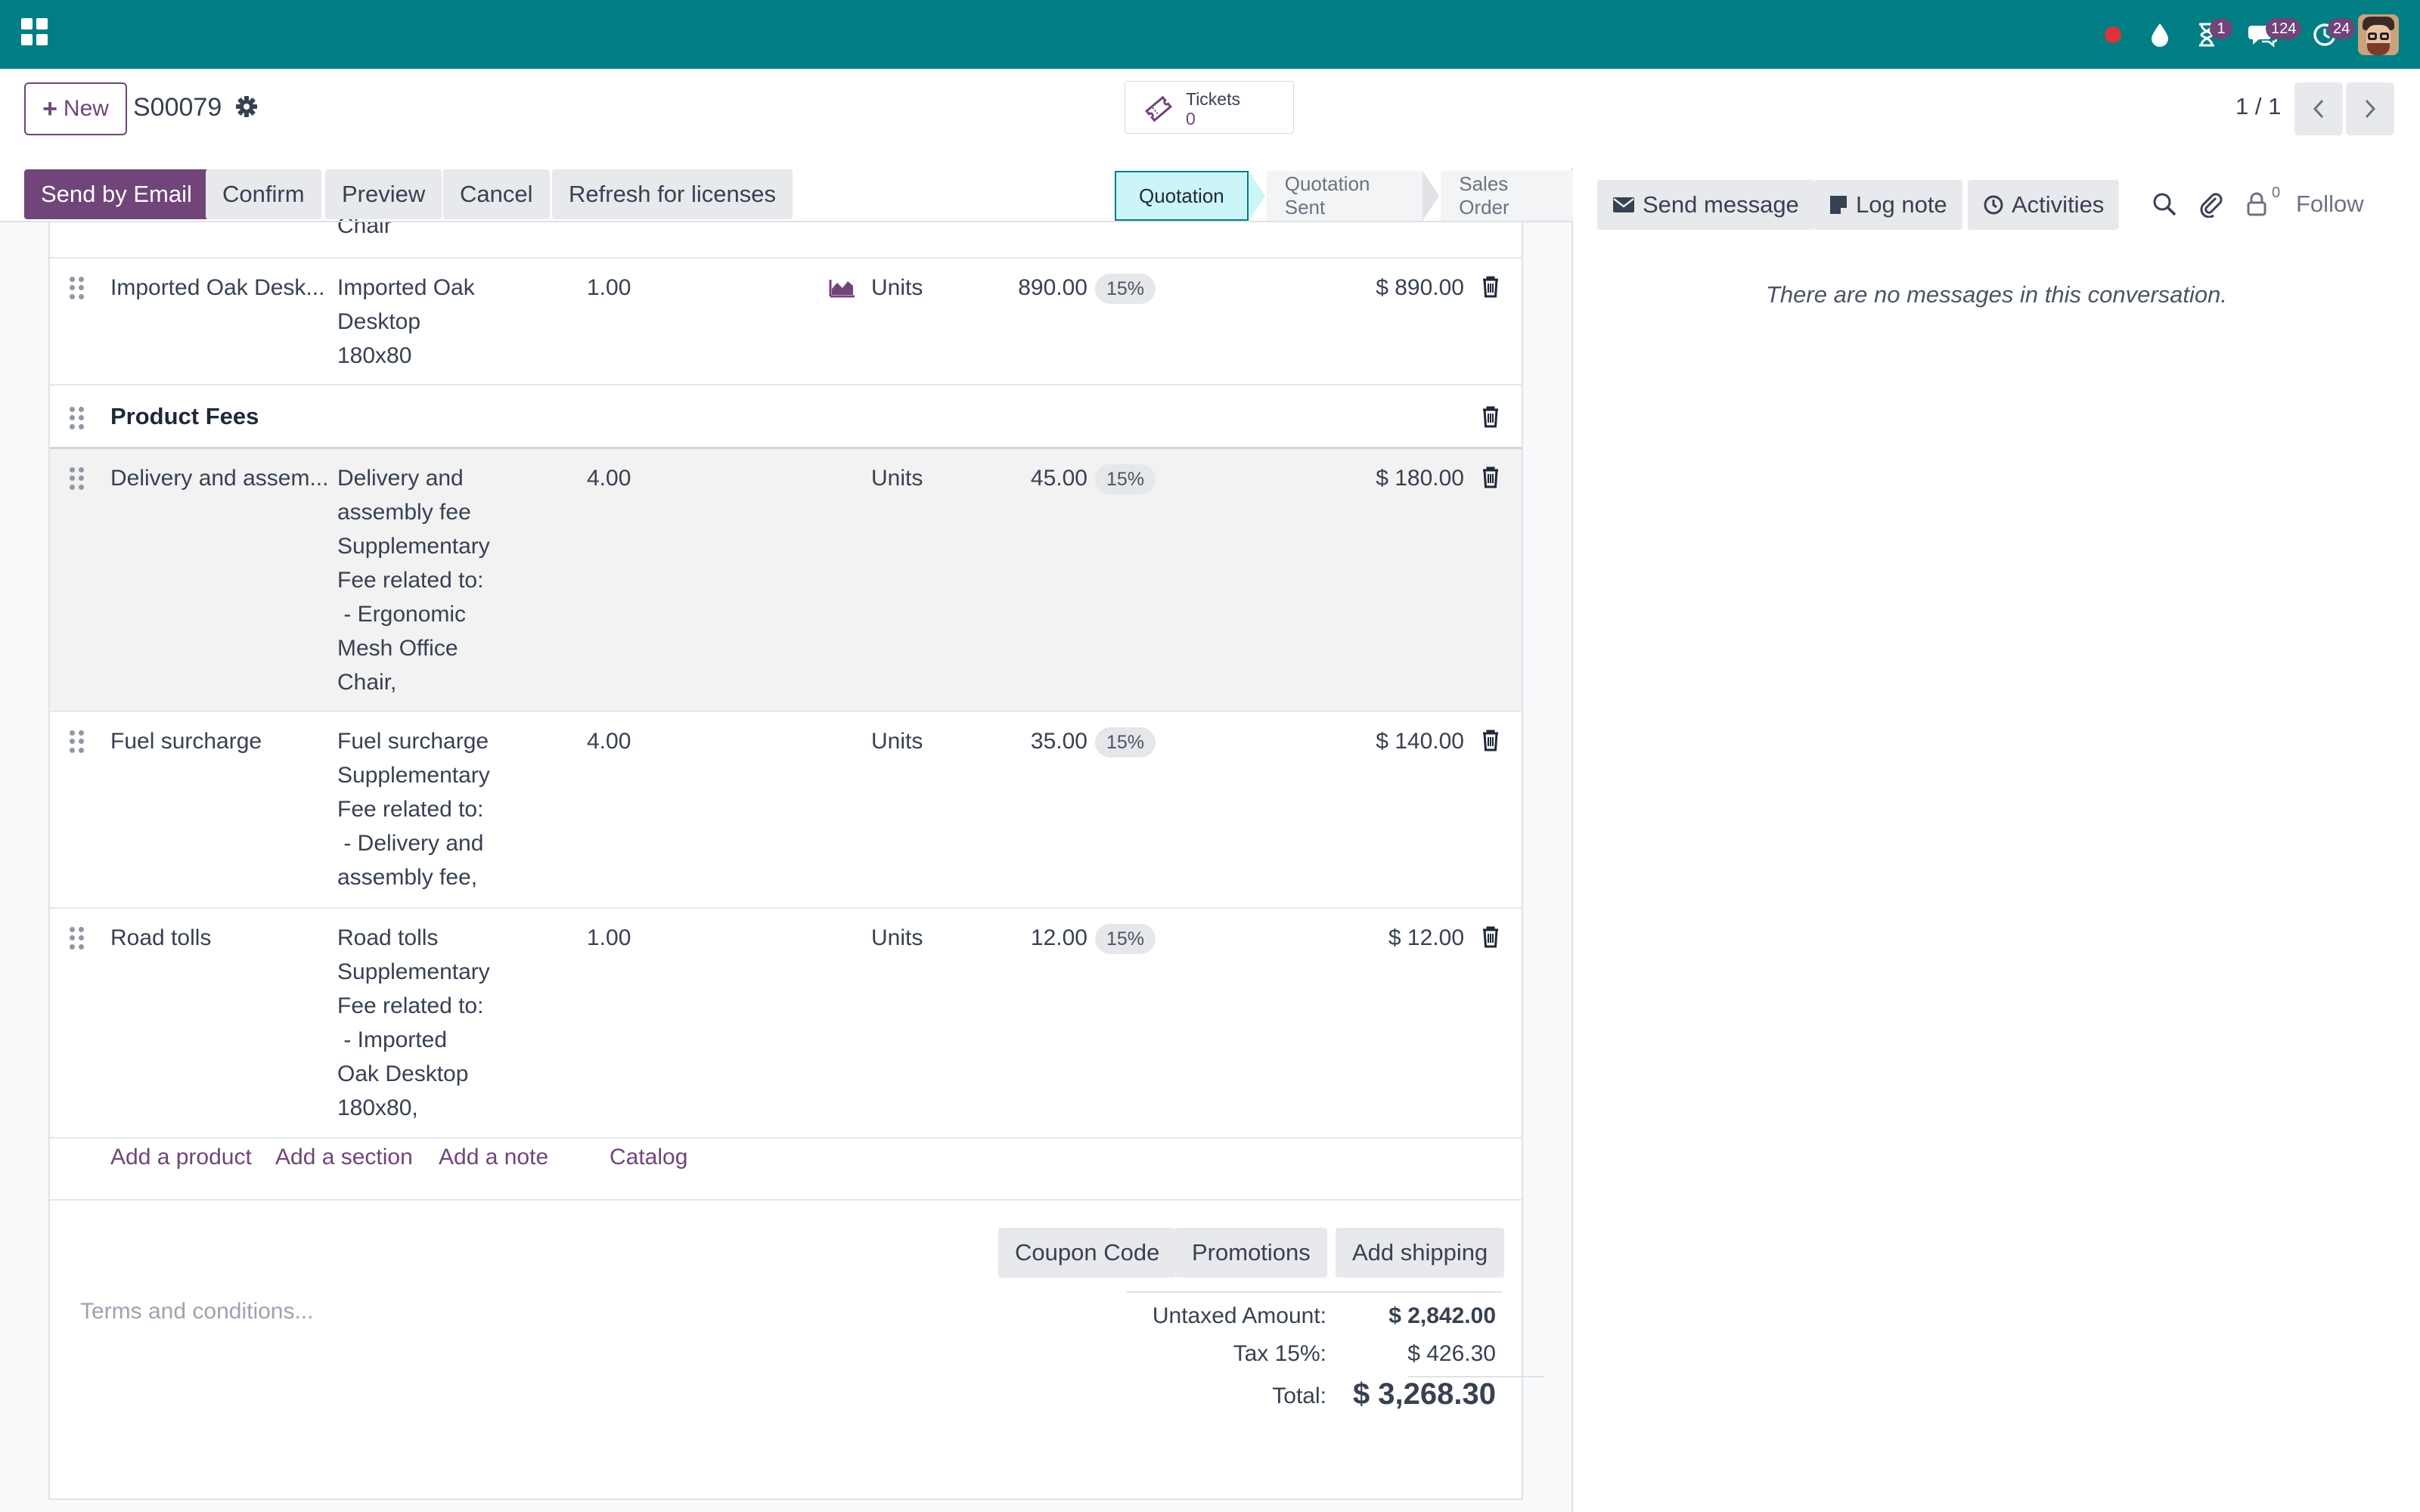  I want to click on control-panel: + New S00079 Tickets 0 1 / 1, so click(1210, 148).